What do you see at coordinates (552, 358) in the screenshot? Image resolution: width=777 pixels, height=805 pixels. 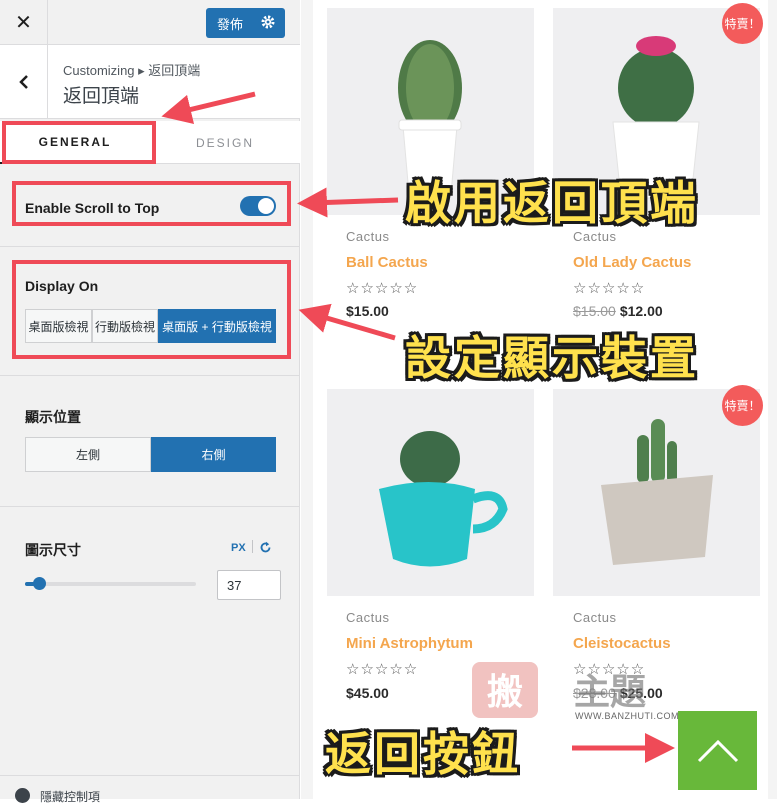 I see `callout-display-device: 設定顯示裝置` at bounding box center [552, 358].